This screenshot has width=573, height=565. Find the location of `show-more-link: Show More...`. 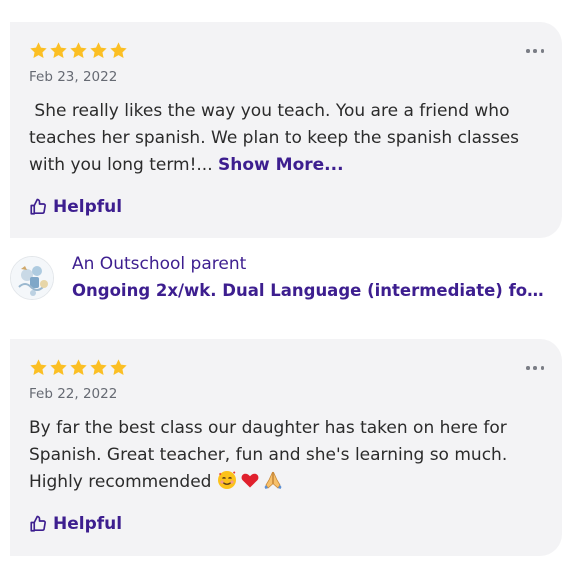

show-more-link: Show More... is located at coordinates (281, 165).